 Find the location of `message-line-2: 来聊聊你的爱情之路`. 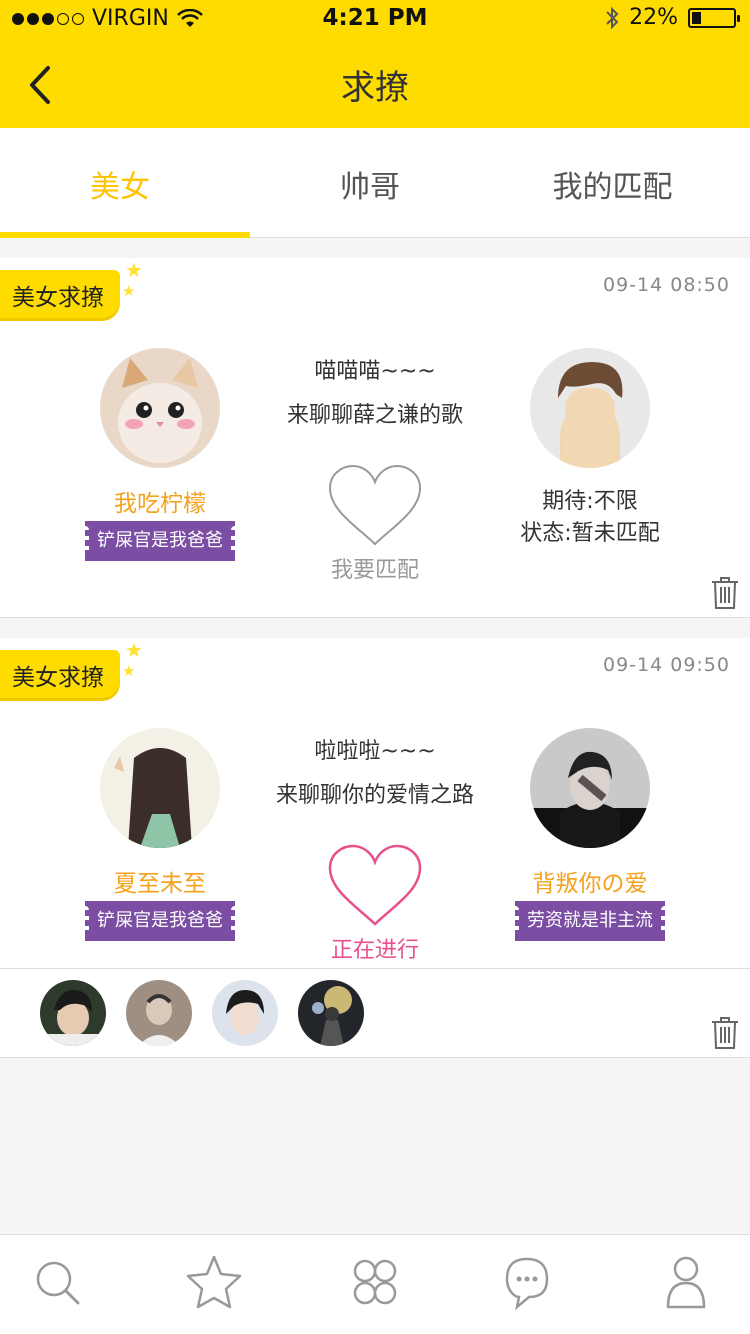

message-line-2: 来聊聊你的爱情之路 is located at coordinates (374, 795).